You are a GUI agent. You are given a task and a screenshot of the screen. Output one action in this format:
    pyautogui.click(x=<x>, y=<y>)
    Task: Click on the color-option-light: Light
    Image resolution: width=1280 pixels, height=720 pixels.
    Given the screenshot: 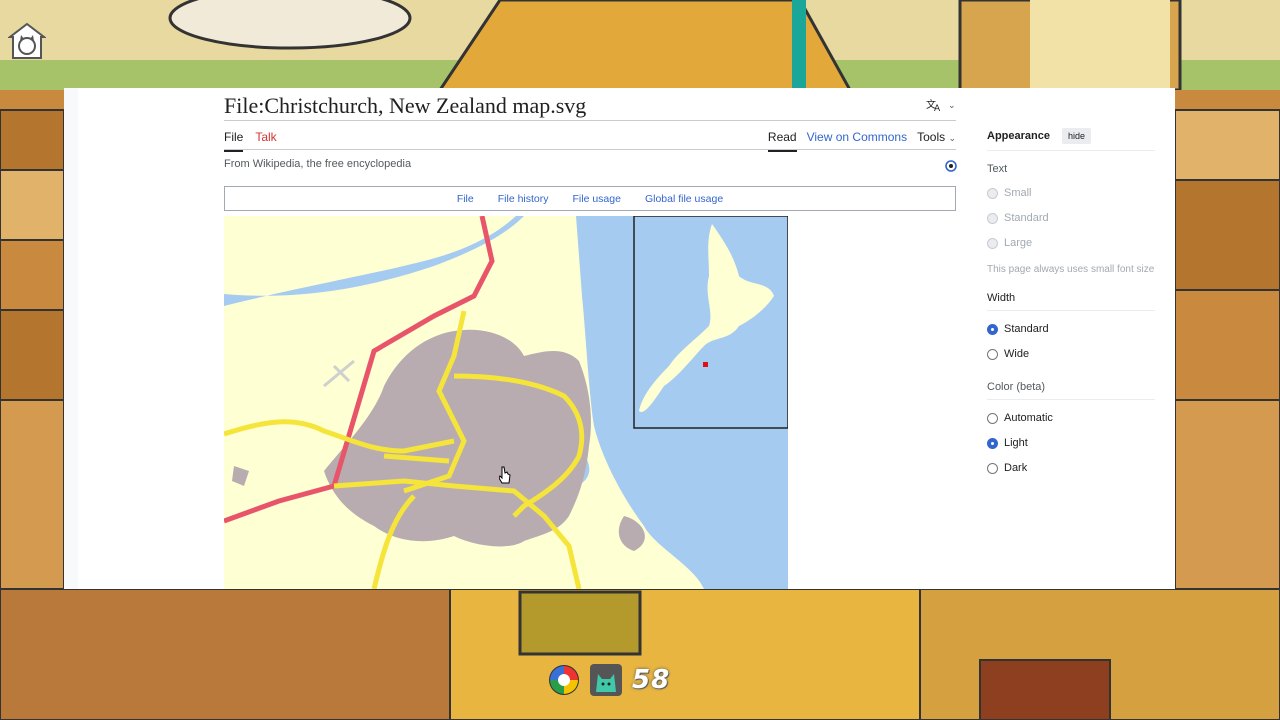 What is the action you would take?
    pyautogui.click(x=1071, y=443)
    